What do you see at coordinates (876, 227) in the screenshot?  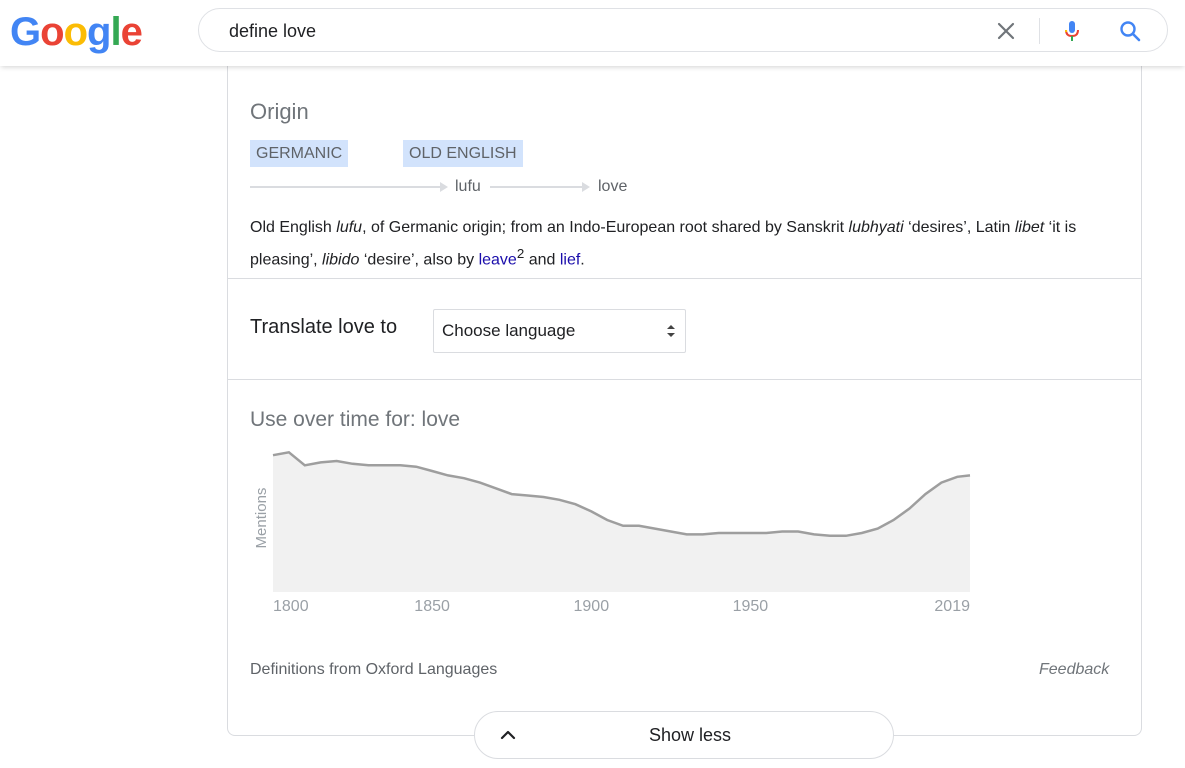 I see `etymology-text-part: lubhyati` at bounding box center [876, 227].